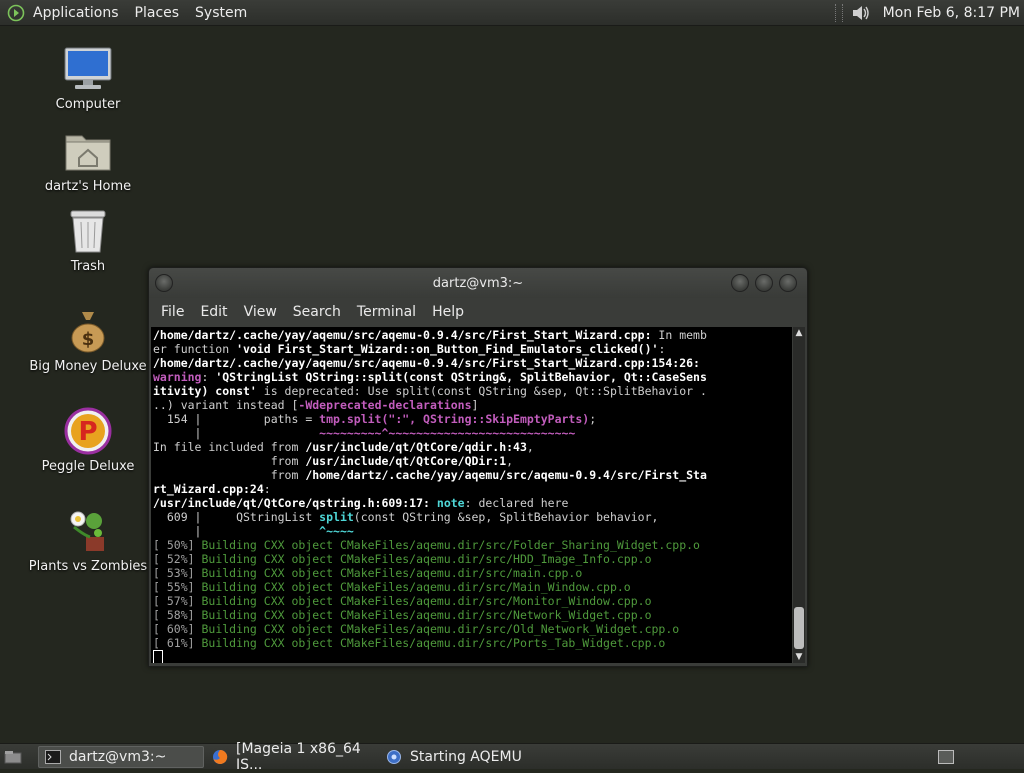 The width and height of the screenshot is (1024, 773). What do you see at coordinates (447, 433) in the screenshot?
I see `terminal-text: ~~~~~~~~~^~~~~~~~~~~~~~~~~~~~~~~~~~~~` at bounding box center [447, 433].